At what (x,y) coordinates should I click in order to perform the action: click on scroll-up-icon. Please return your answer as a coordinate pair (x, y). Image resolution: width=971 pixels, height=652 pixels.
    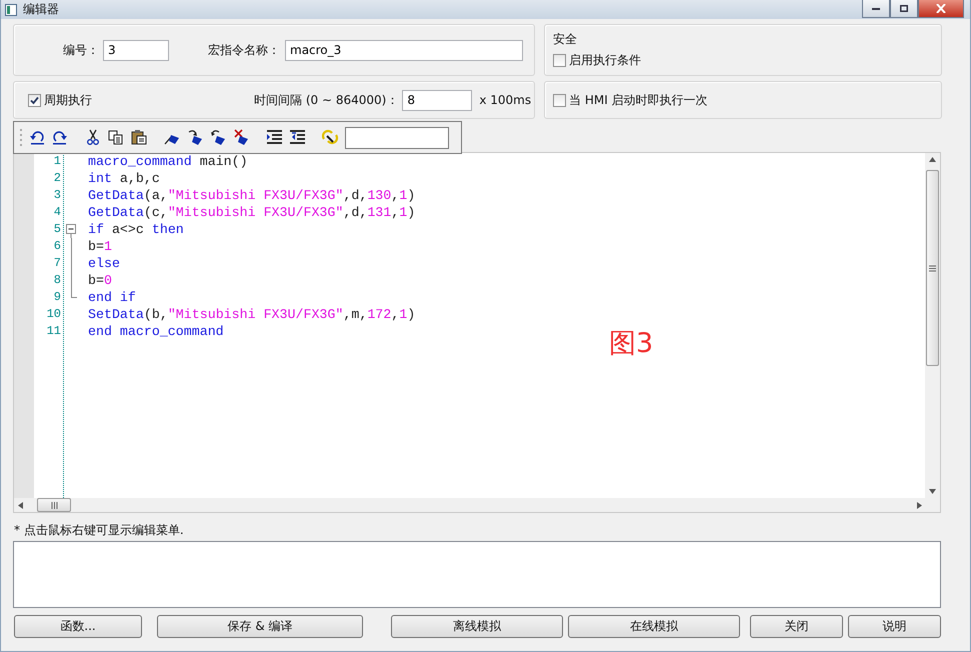
    Looking at the image, I should click on (932, 159).